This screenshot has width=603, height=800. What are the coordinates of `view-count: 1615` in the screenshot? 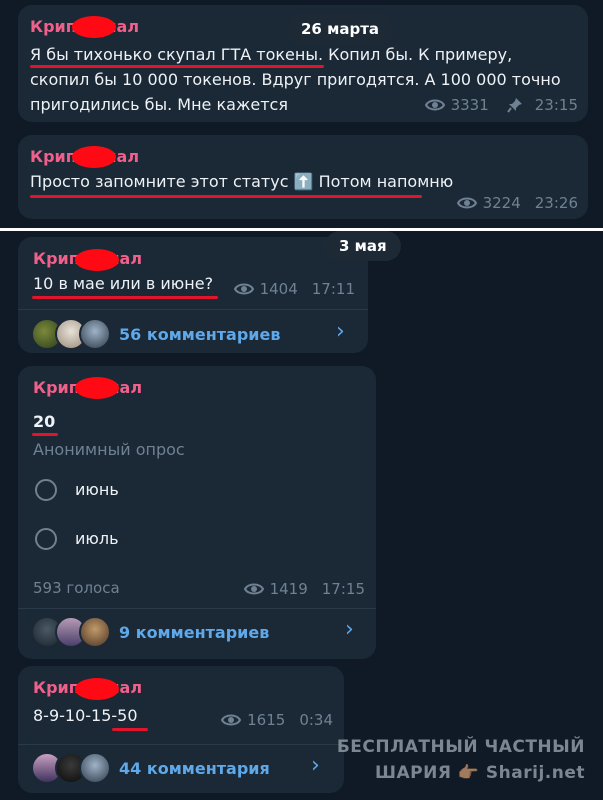 It's located at (266, 720).